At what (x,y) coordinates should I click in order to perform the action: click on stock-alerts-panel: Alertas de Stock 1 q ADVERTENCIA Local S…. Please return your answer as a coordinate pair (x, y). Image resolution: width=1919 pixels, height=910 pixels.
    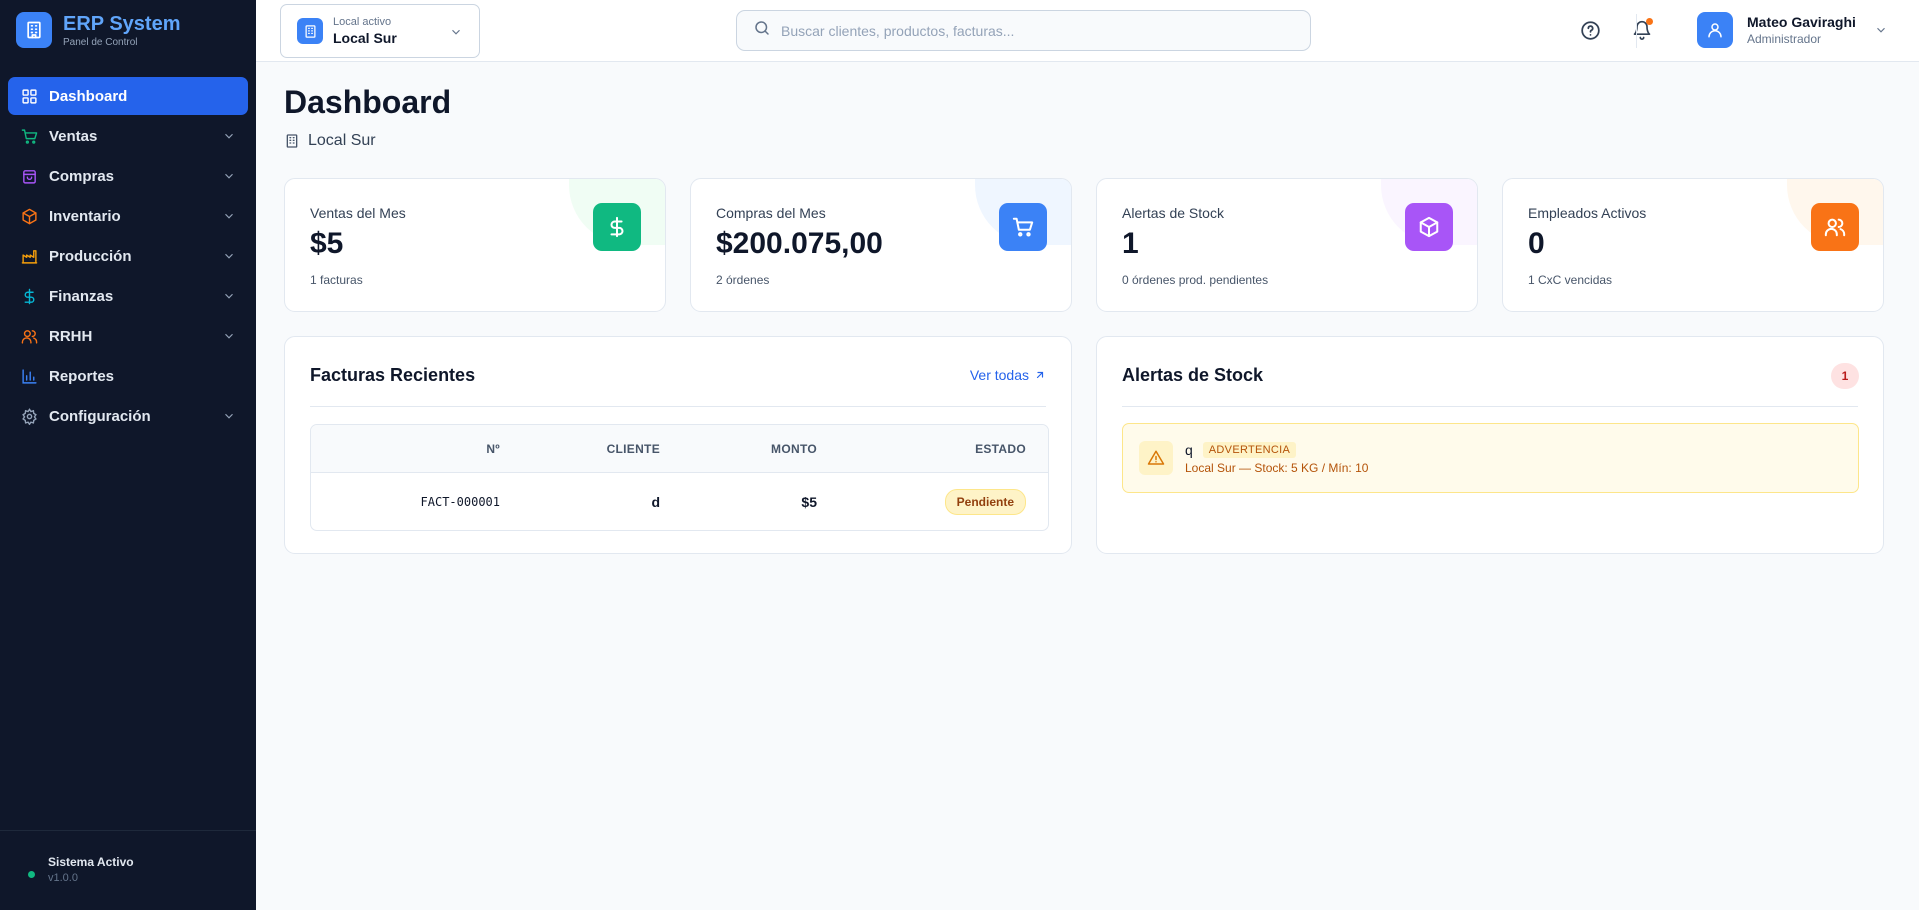
    Looking at the image, I should click on (1490, 445).